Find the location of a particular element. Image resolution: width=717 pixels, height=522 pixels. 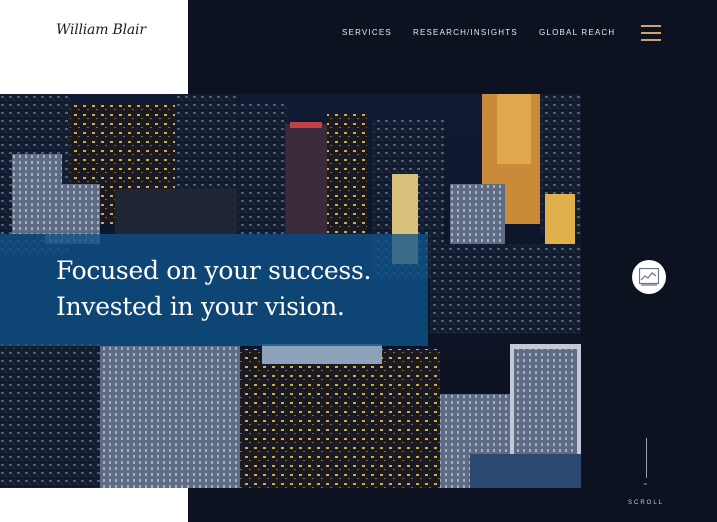

brand-logo: William Blair is located at coordinates (101, 30).